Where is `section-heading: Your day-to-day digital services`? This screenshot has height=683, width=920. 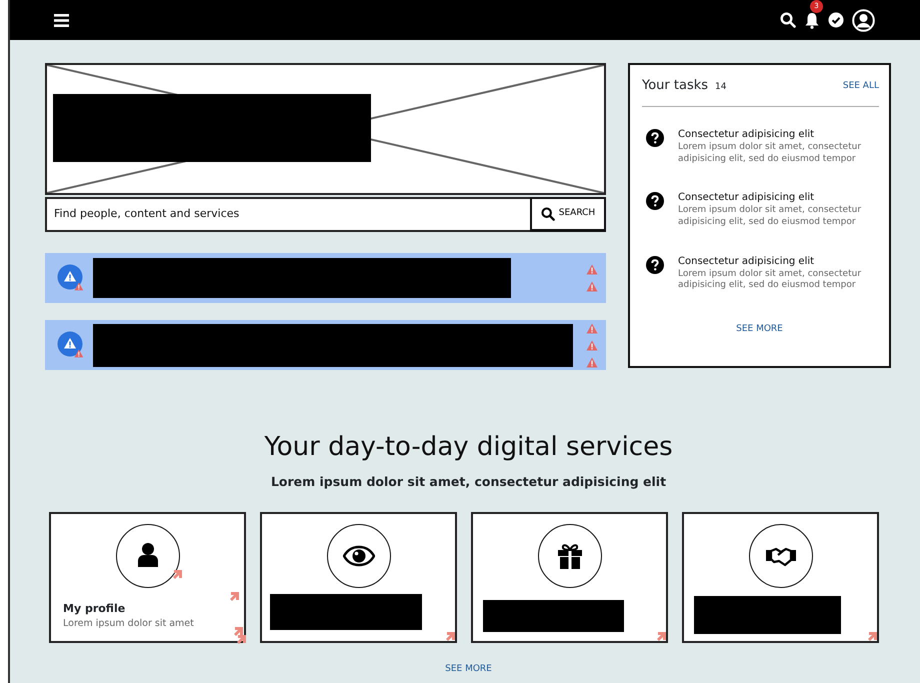 section-heading: Your day-to-day digital services is located at coordinates (468, 447).